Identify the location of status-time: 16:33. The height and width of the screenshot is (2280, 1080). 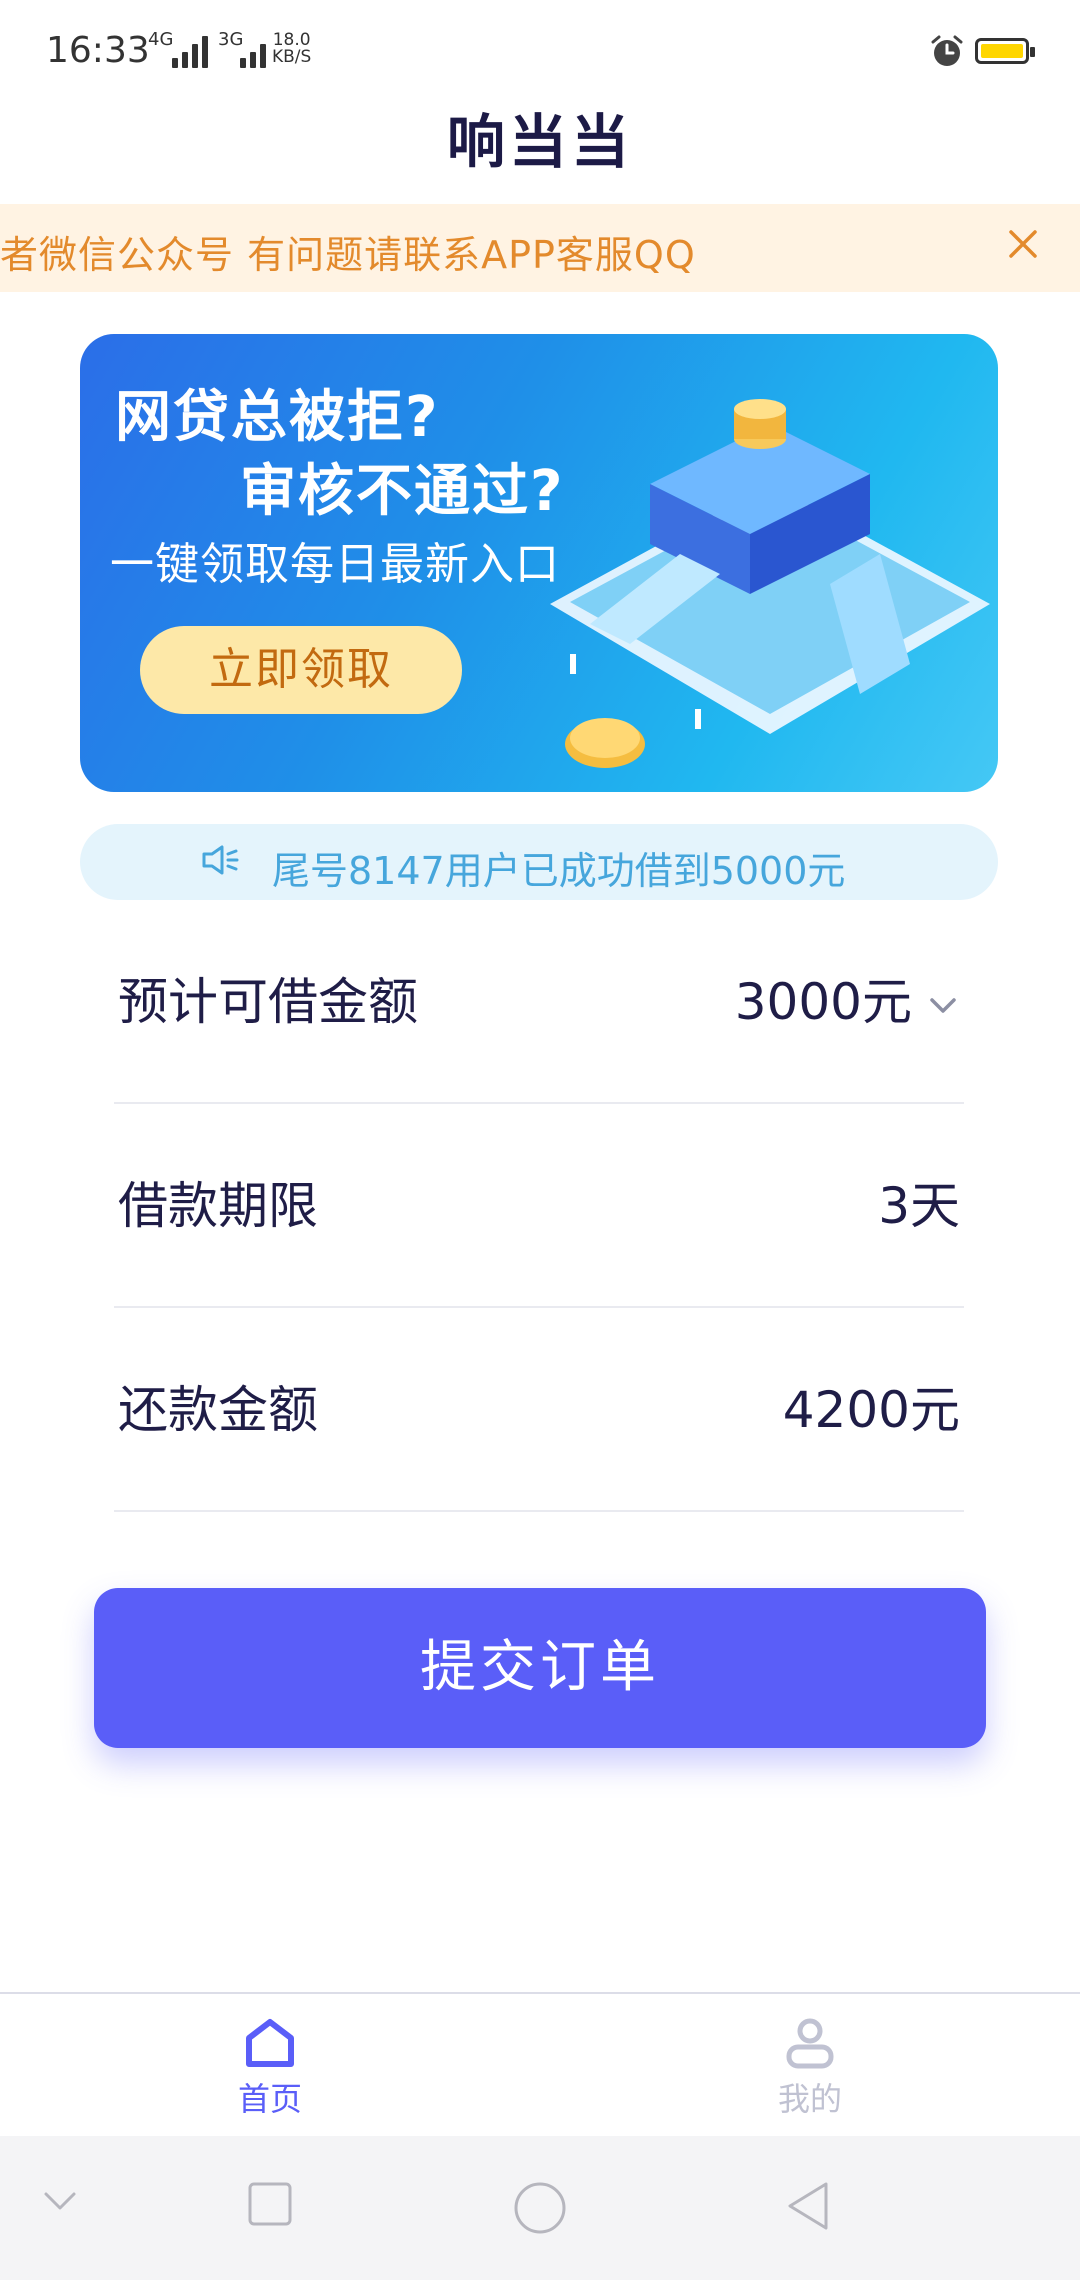
(98, 50).